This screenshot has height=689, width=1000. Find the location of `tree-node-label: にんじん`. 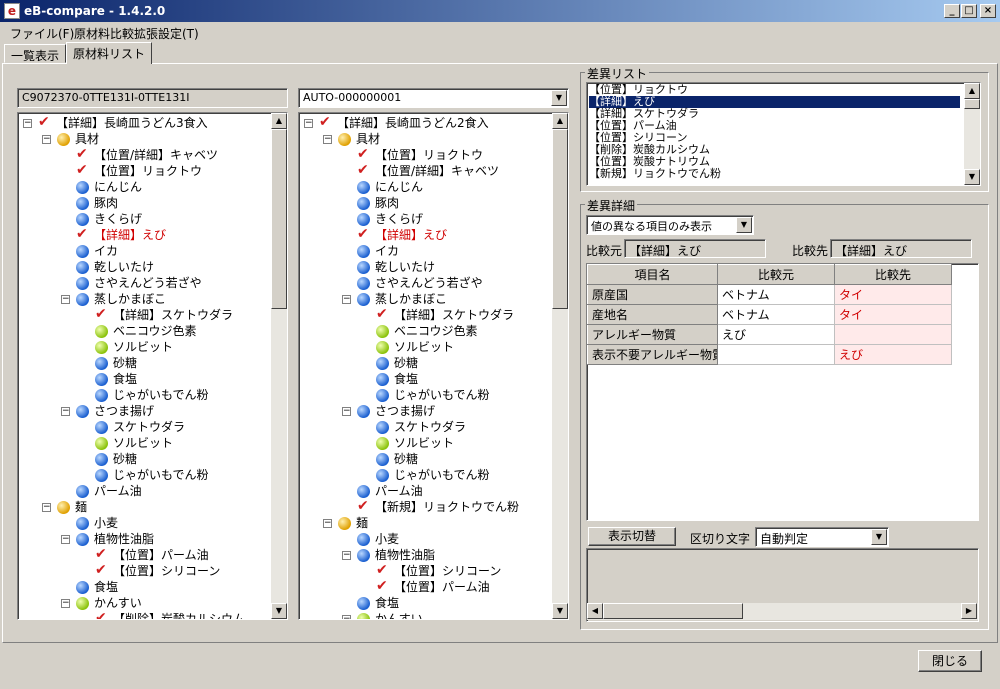

tree-node-label: にんじん is located at coordinates (399, 187).